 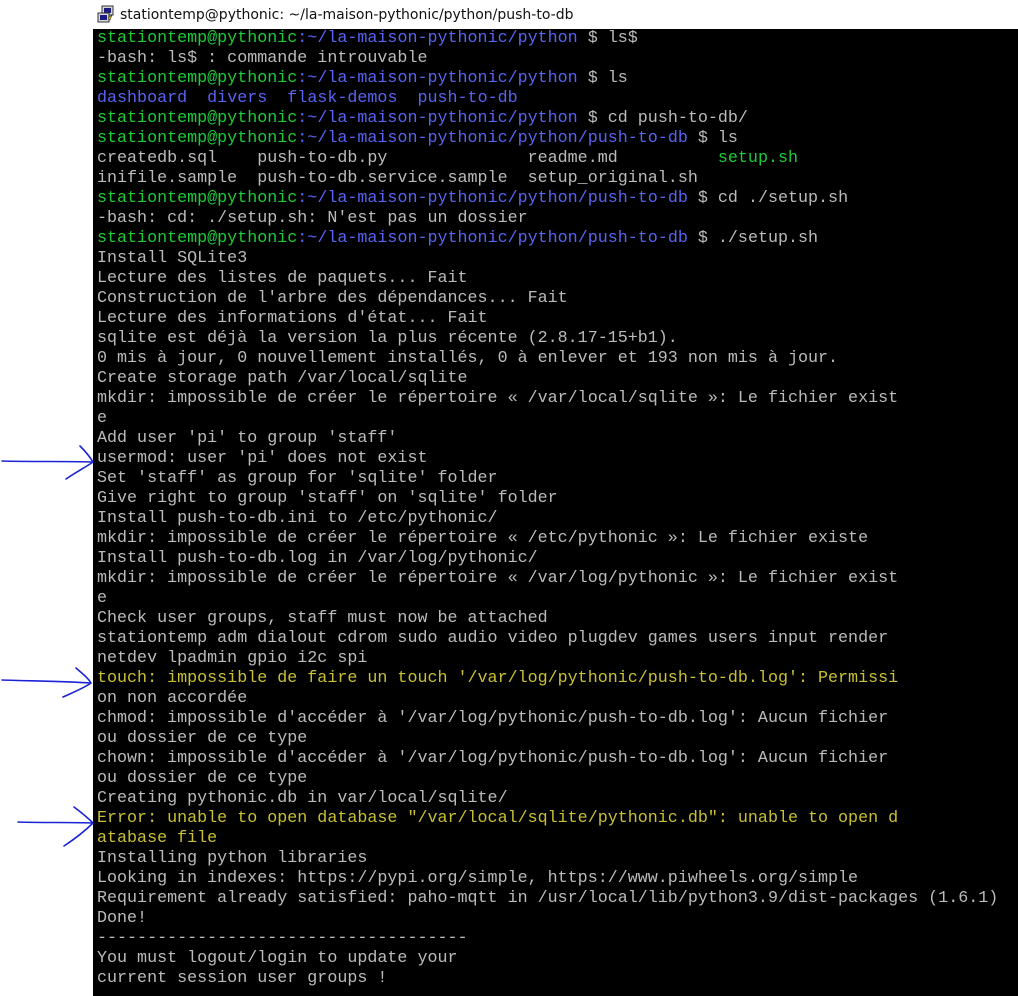 What do you see at coordinates (282, 279) in the screenshot?
I see `terminal-line: Lecture des listes de paquets... Fait` at bounding box center [282, 279].